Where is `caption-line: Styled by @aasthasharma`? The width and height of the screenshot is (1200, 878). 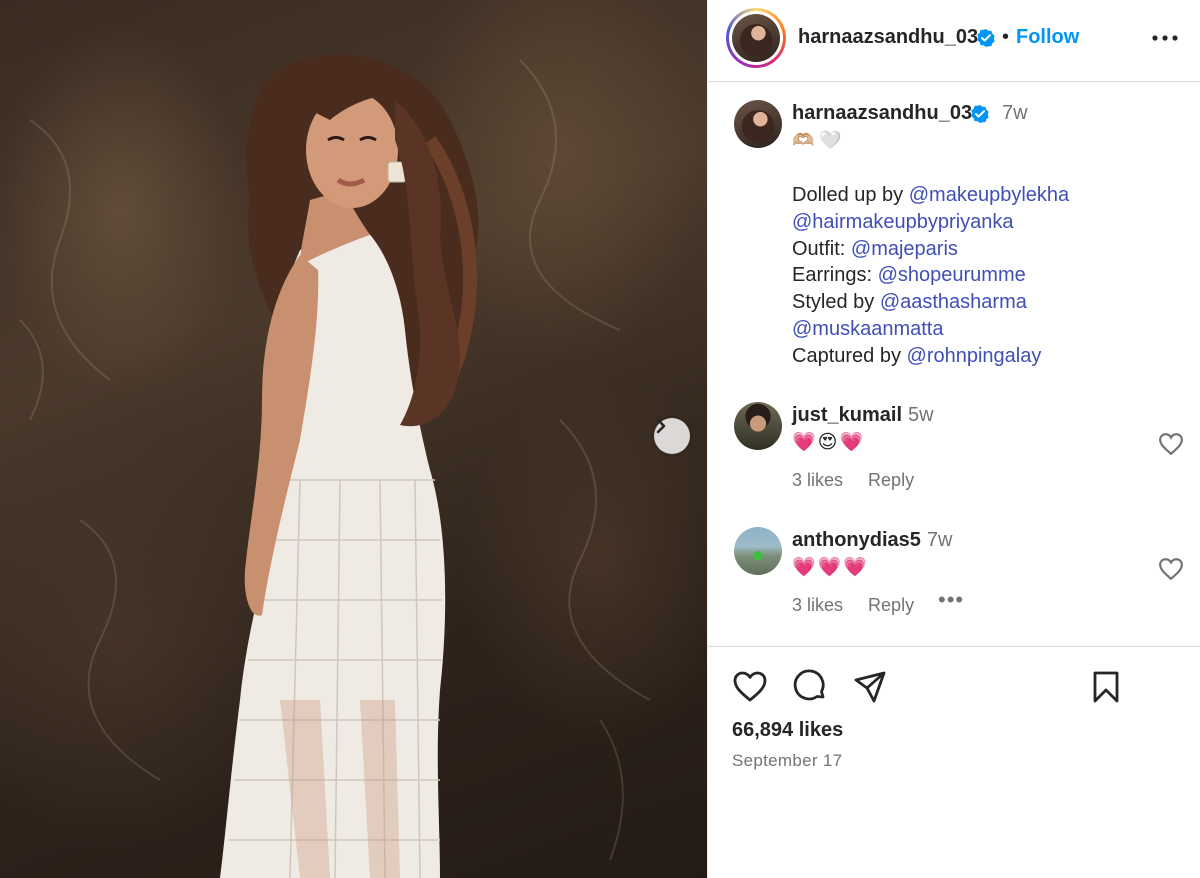
caption-line: Styled by @aasthasharma is located at coordinates (909, 302).